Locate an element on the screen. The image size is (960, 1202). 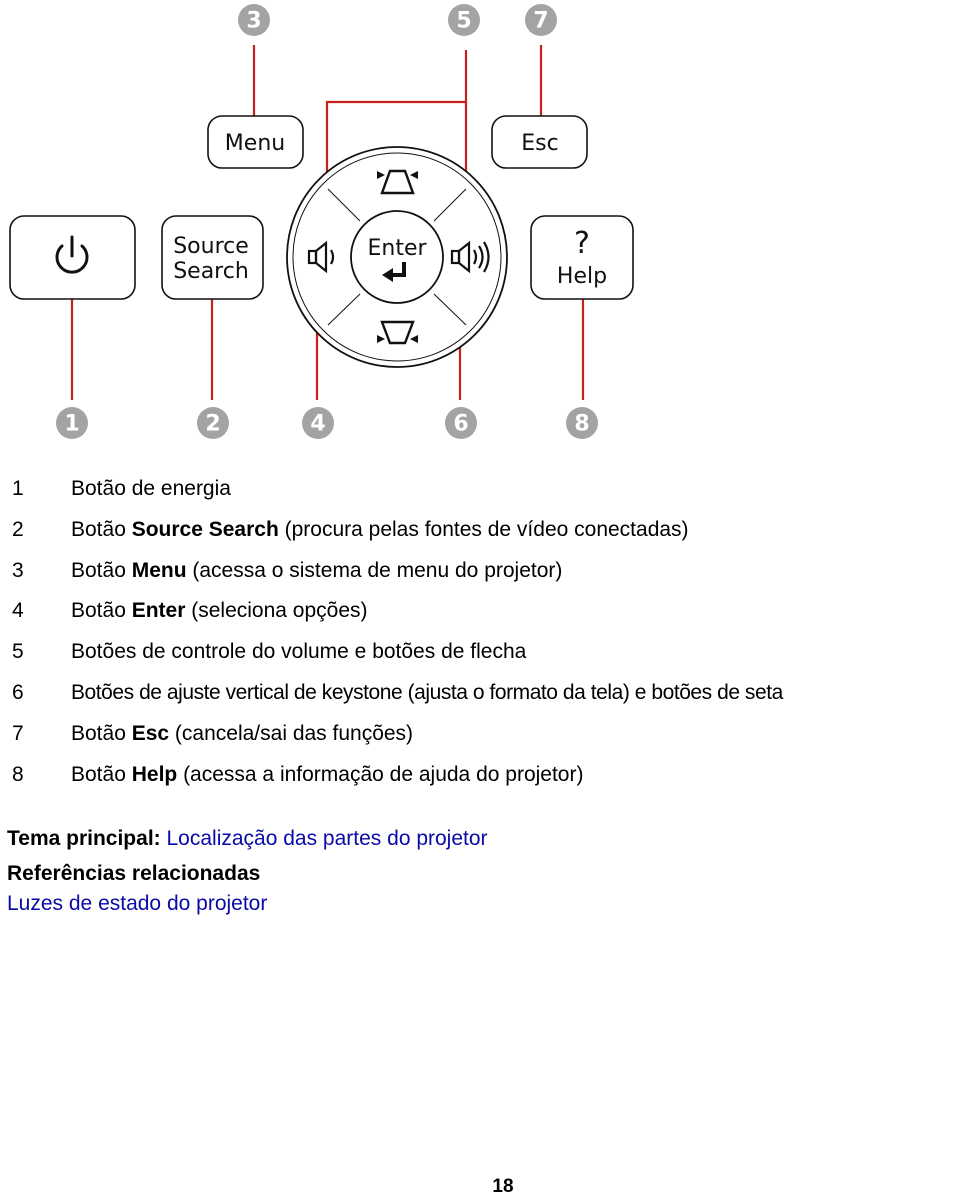
svg-text: 6 is located at coordinates (460, 424).